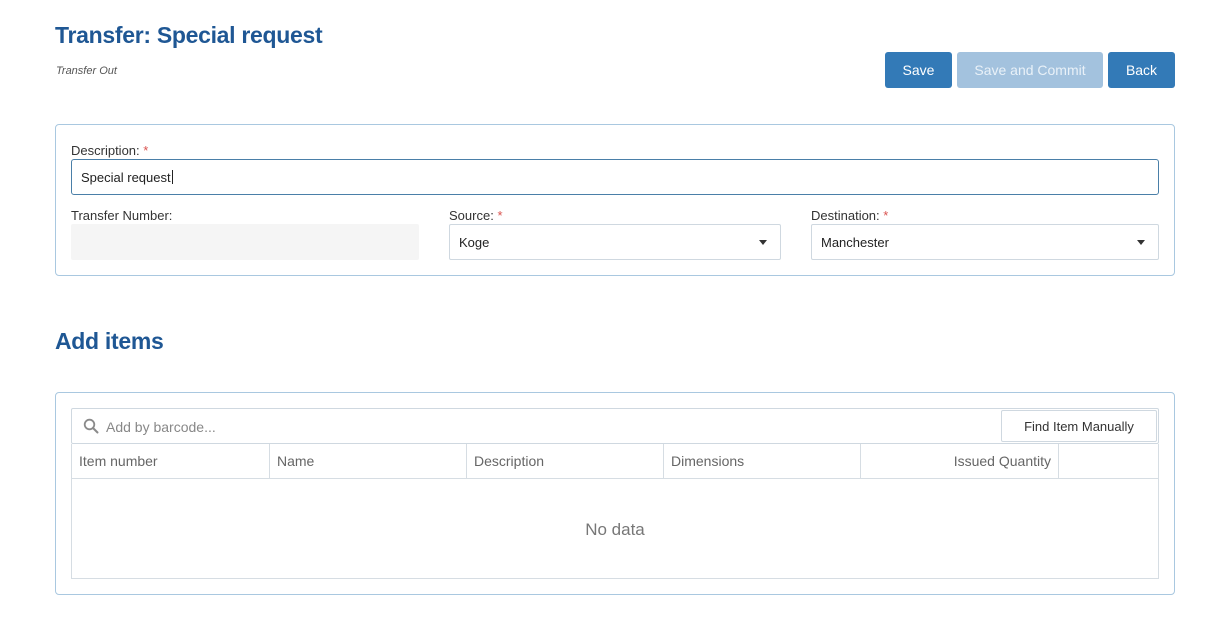 The width and height of the screenshot is (1214, 642). Describe the element at coordinates (172, 177) in the screenshot. I see `text-cursor` at that location.